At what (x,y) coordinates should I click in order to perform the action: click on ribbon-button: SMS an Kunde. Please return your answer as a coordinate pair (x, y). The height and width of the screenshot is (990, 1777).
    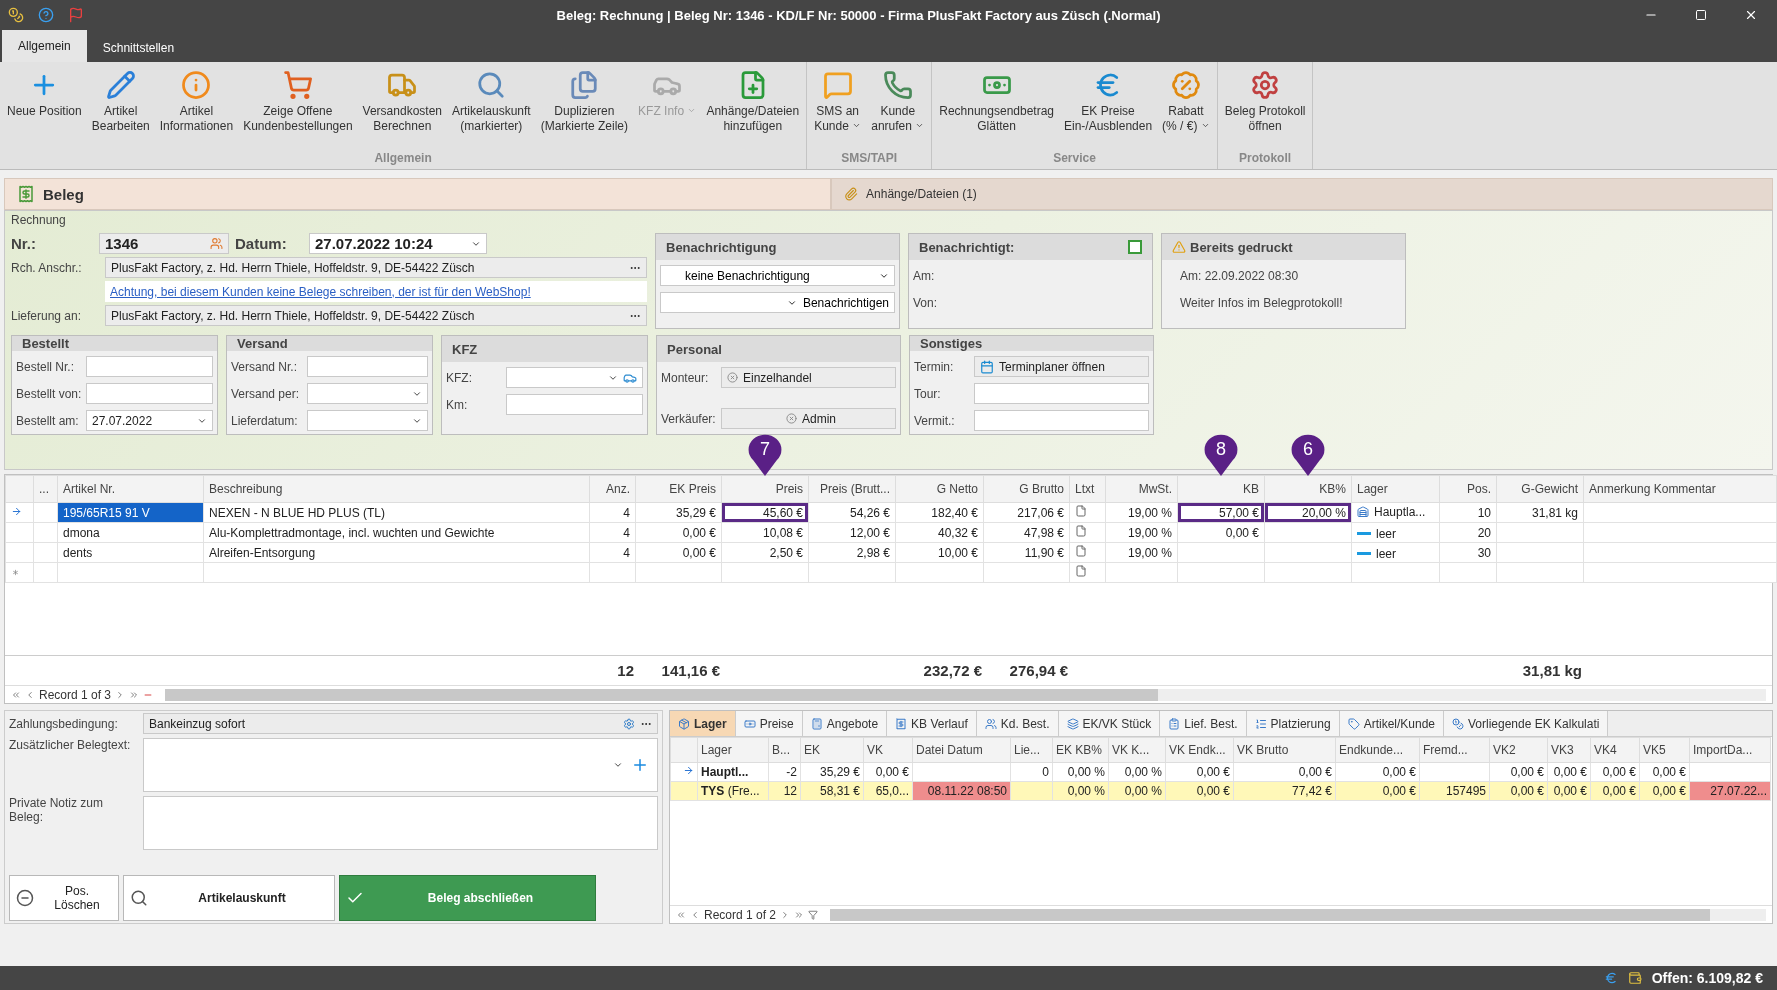
    Looking at the image, I should click on (838, 106).